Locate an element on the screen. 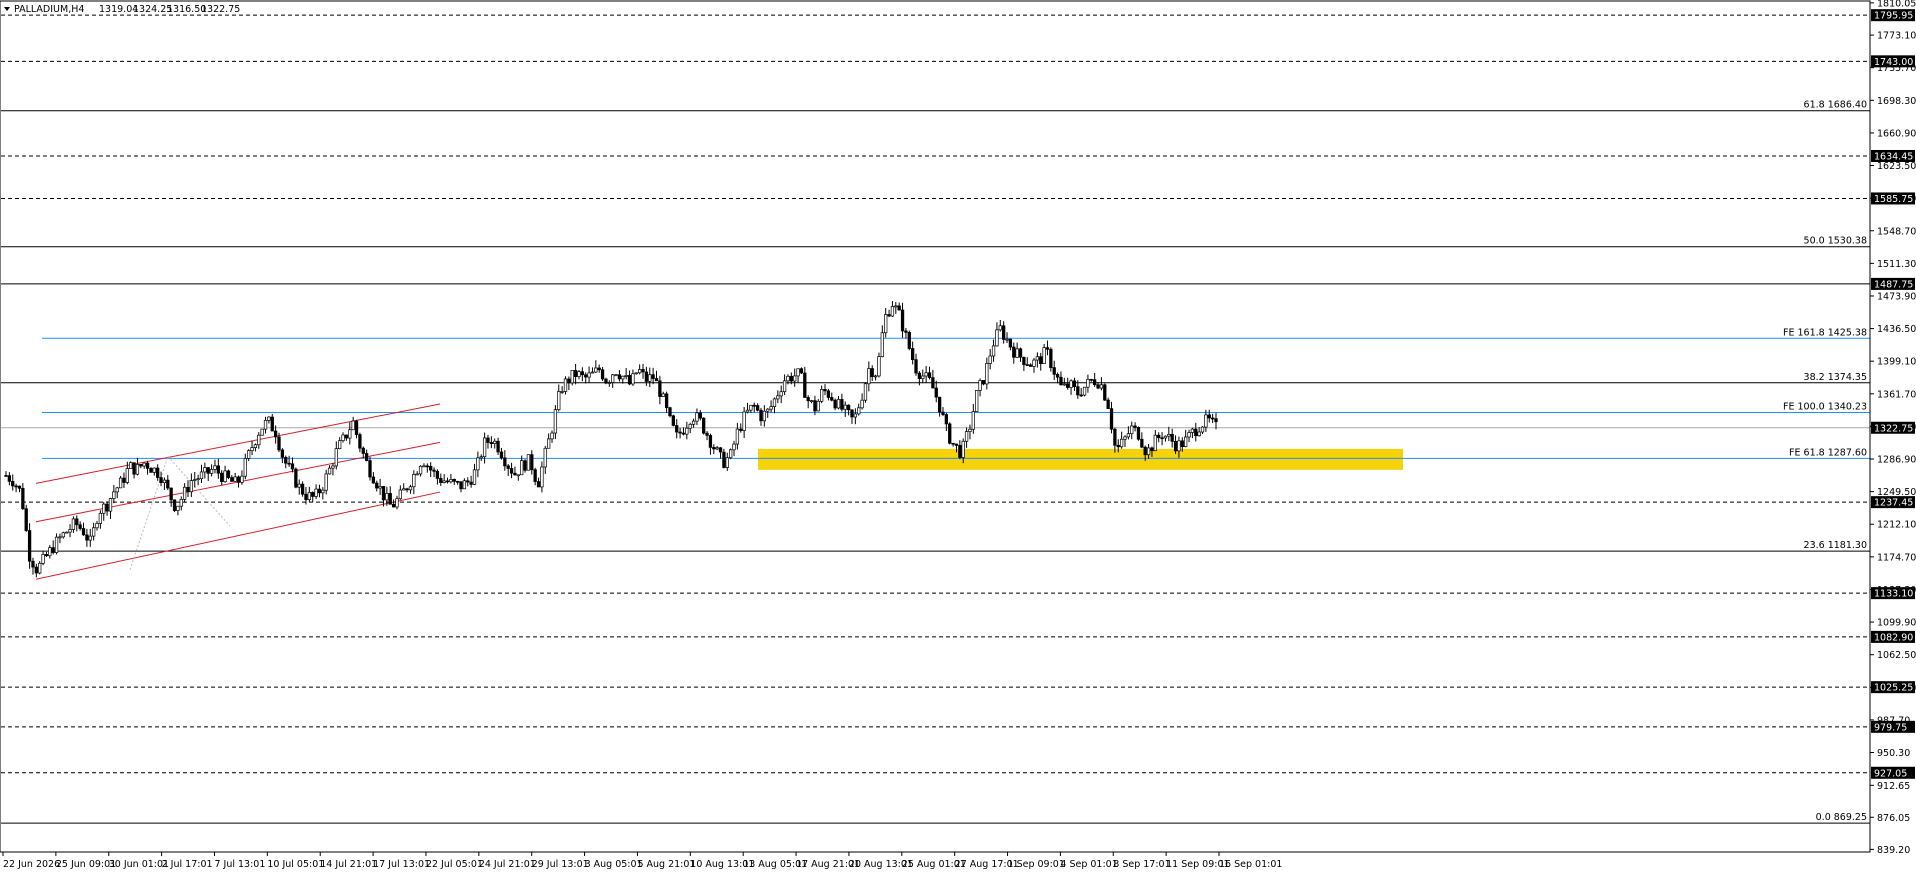  y-tick-label: 1062.50 is located at coordinates (1896, 655).